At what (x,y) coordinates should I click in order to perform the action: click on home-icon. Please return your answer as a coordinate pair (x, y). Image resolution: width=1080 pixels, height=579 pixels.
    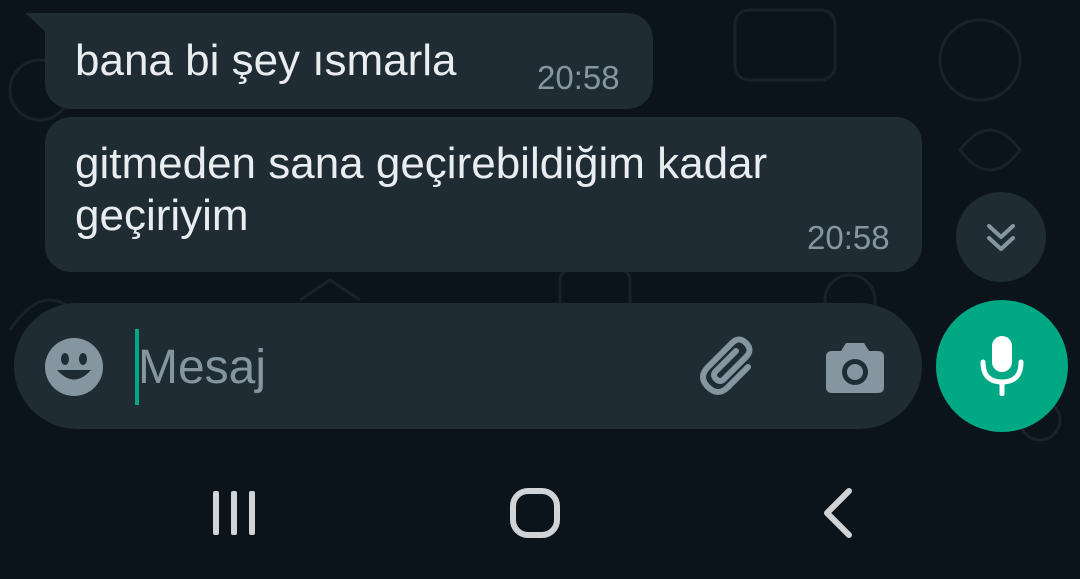
    Looking at the image, I should click on (535, 513).